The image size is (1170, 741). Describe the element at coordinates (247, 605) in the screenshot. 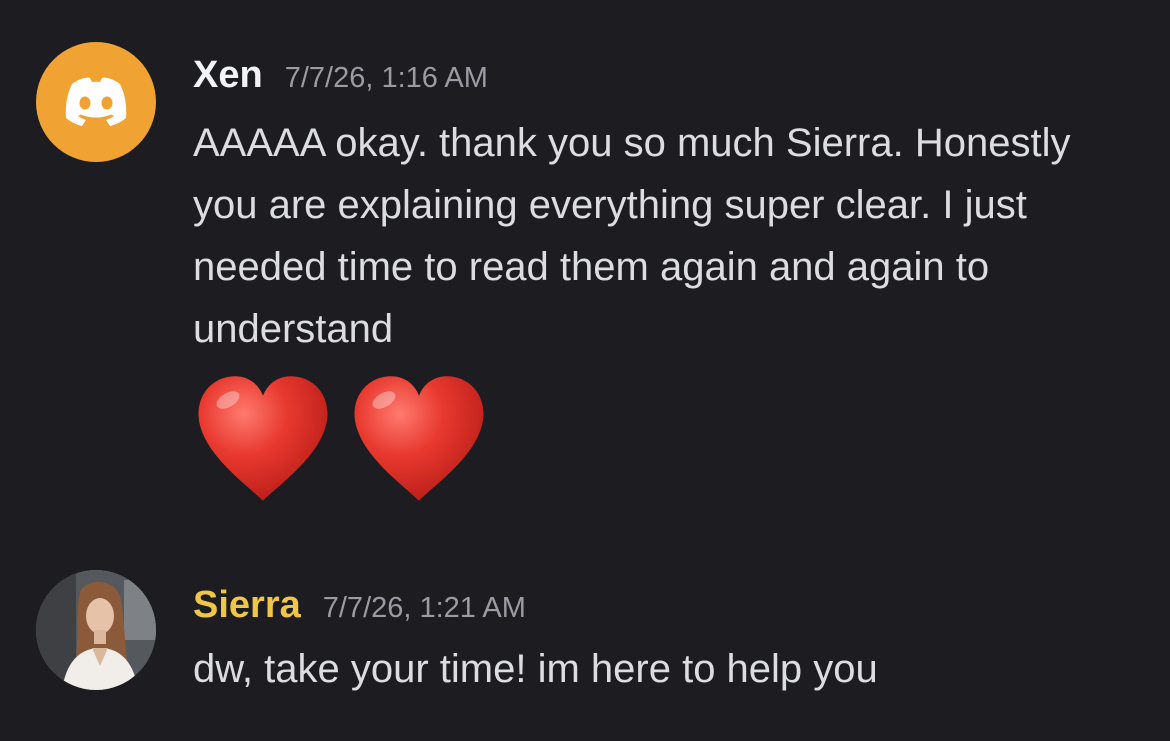

I see `username: Sierra` at that location.